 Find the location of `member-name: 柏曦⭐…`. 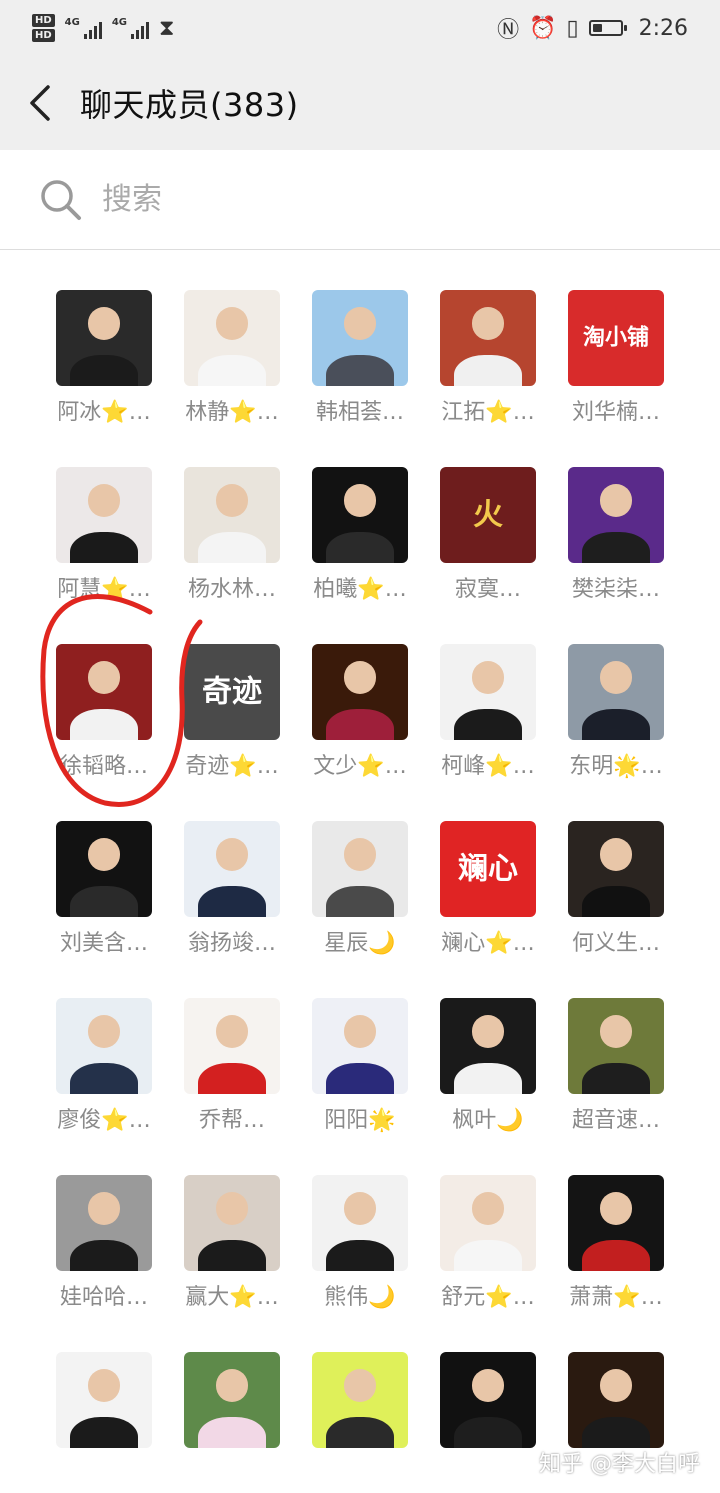

member-name: 柏曦⭐… is located at coordinates (360, 589).